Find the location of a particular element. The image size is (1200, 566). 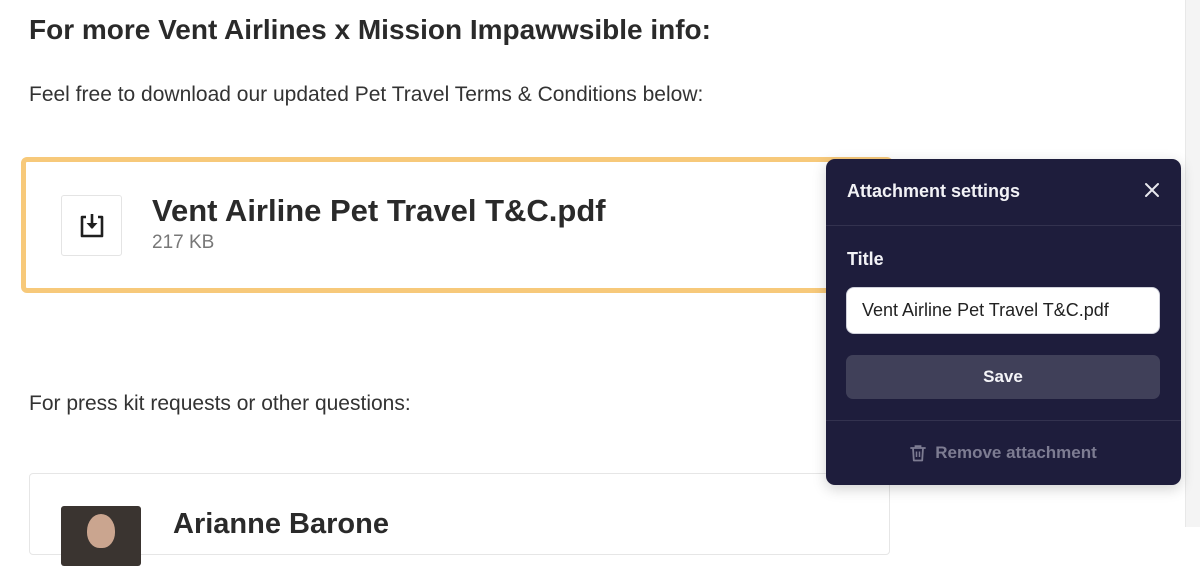

title-input is located at coordinates (1003, 310).